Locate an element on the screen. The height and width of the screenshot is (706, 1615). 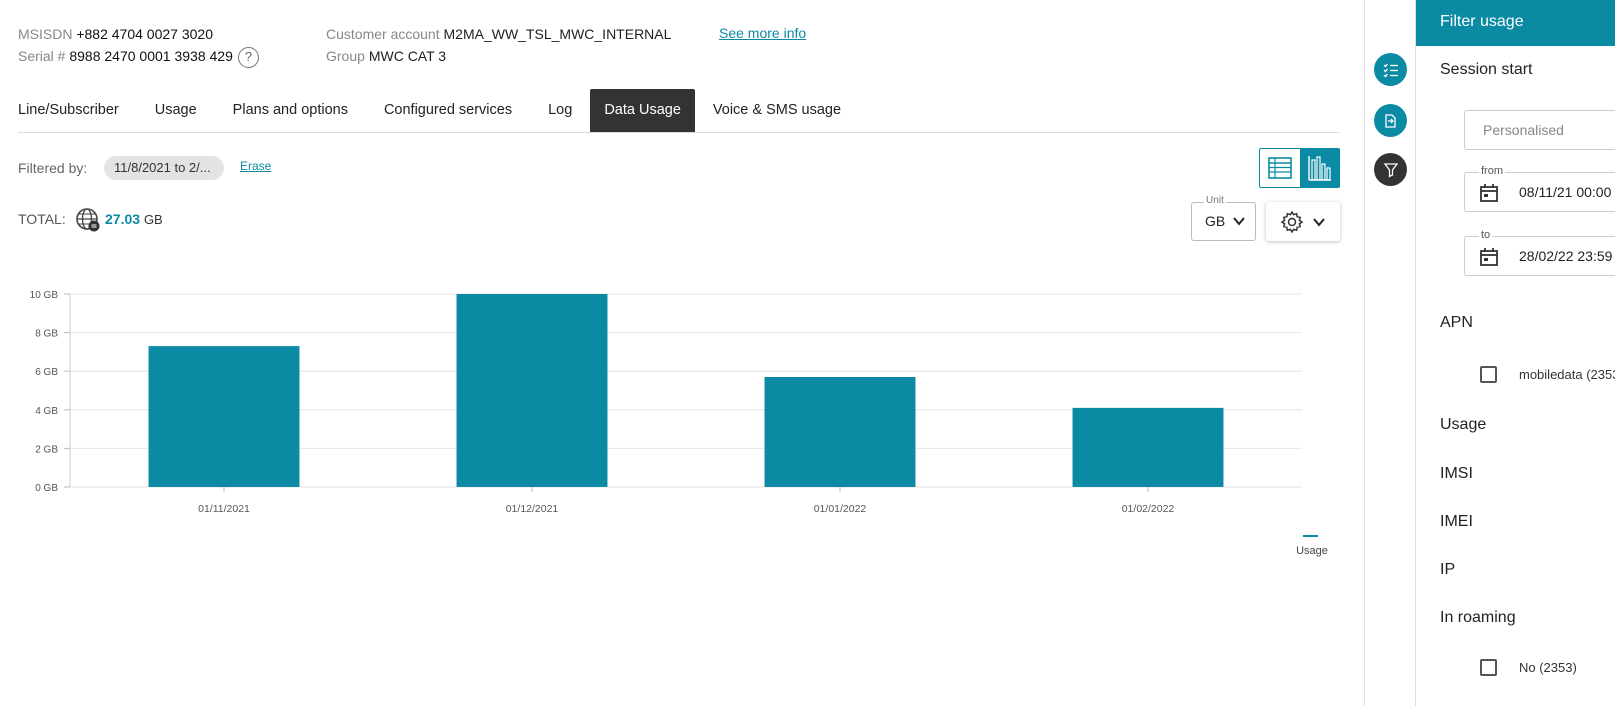
rail-sim-button is located at coordinates (1390, 120).